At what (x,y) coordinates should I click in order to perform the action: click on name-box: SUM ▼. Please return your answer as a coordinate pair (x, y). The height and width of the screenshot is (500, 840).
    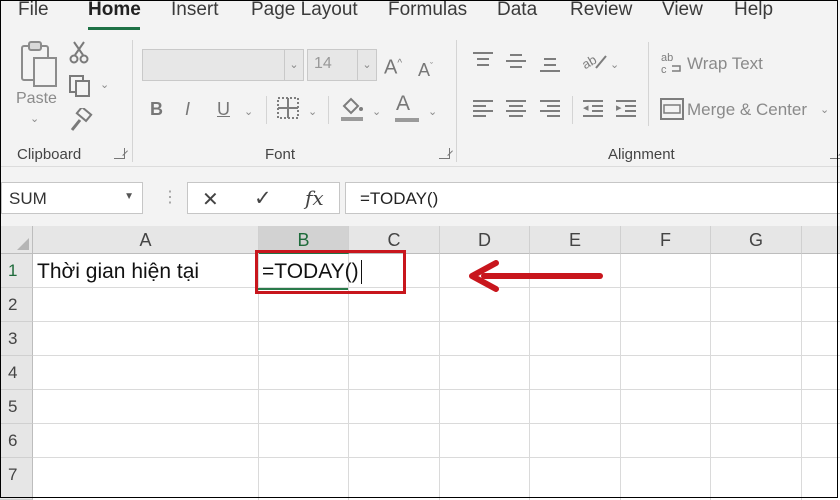
    Looking at the image, I should click on (72, 198).